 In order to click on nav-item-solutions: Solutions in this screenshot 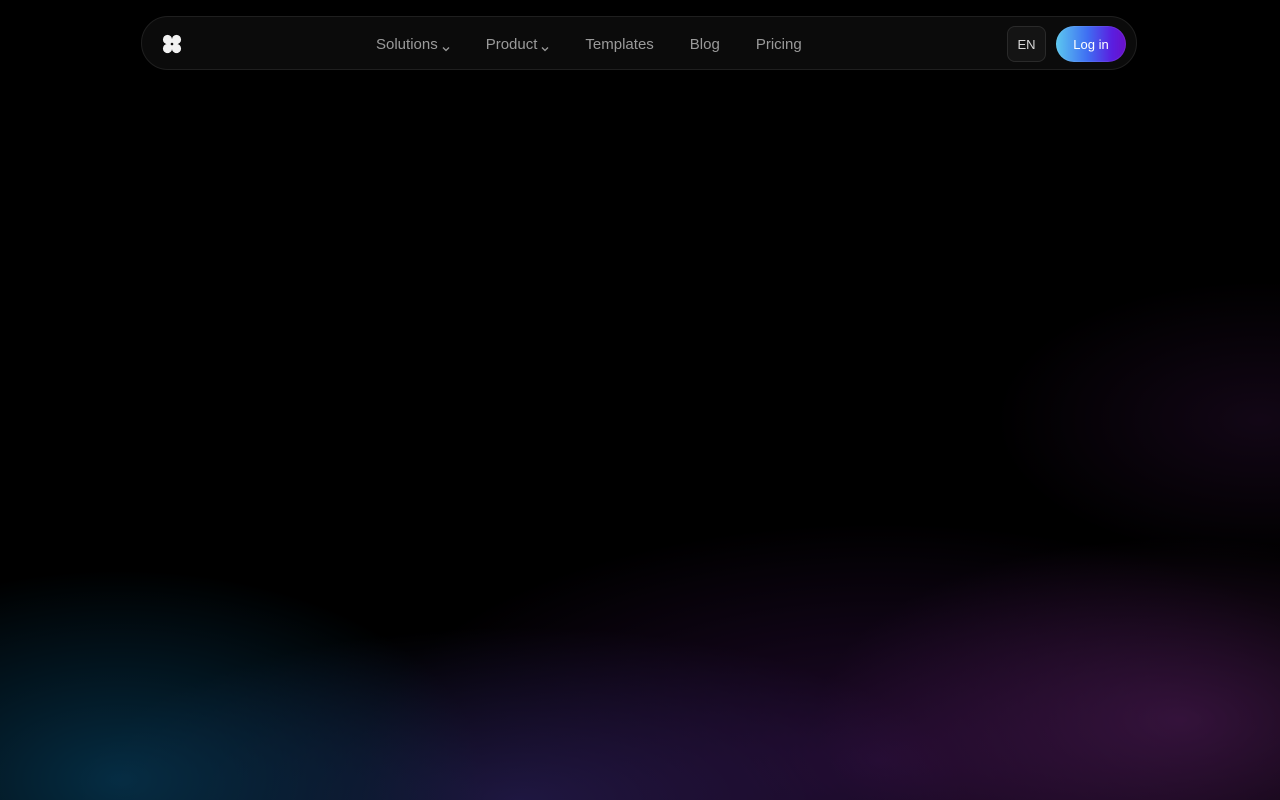, I will do `click(413, 44)`.